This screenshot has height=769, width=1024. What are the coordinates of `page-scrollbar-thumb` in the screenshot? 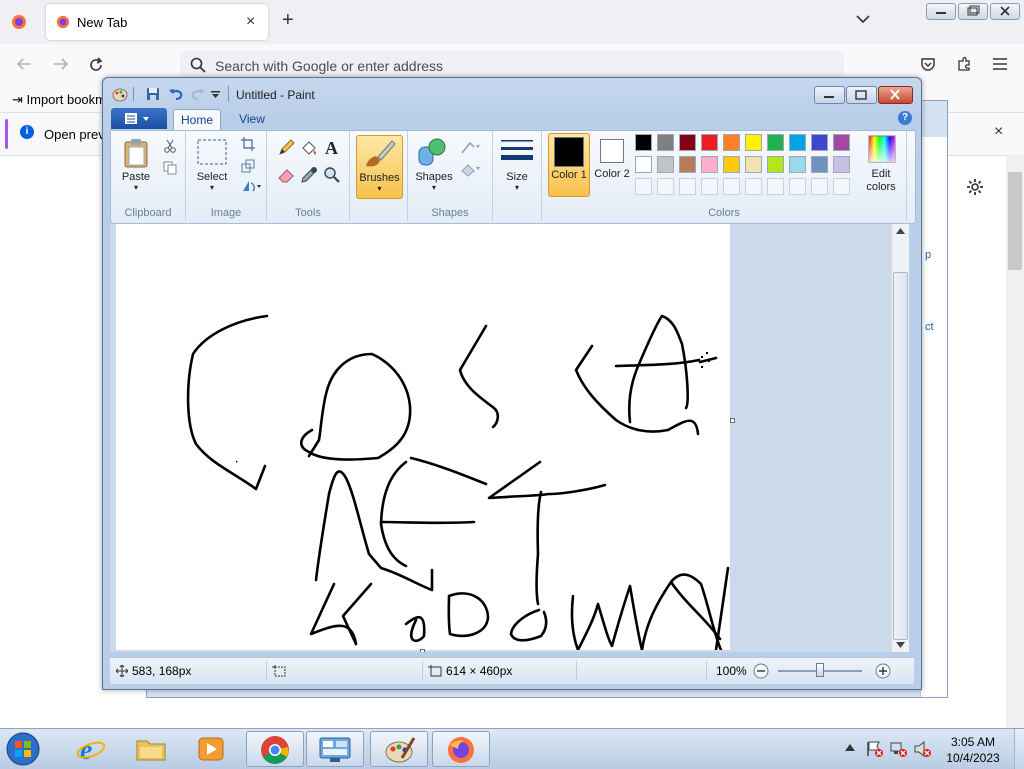 It's located at (1015, 221).